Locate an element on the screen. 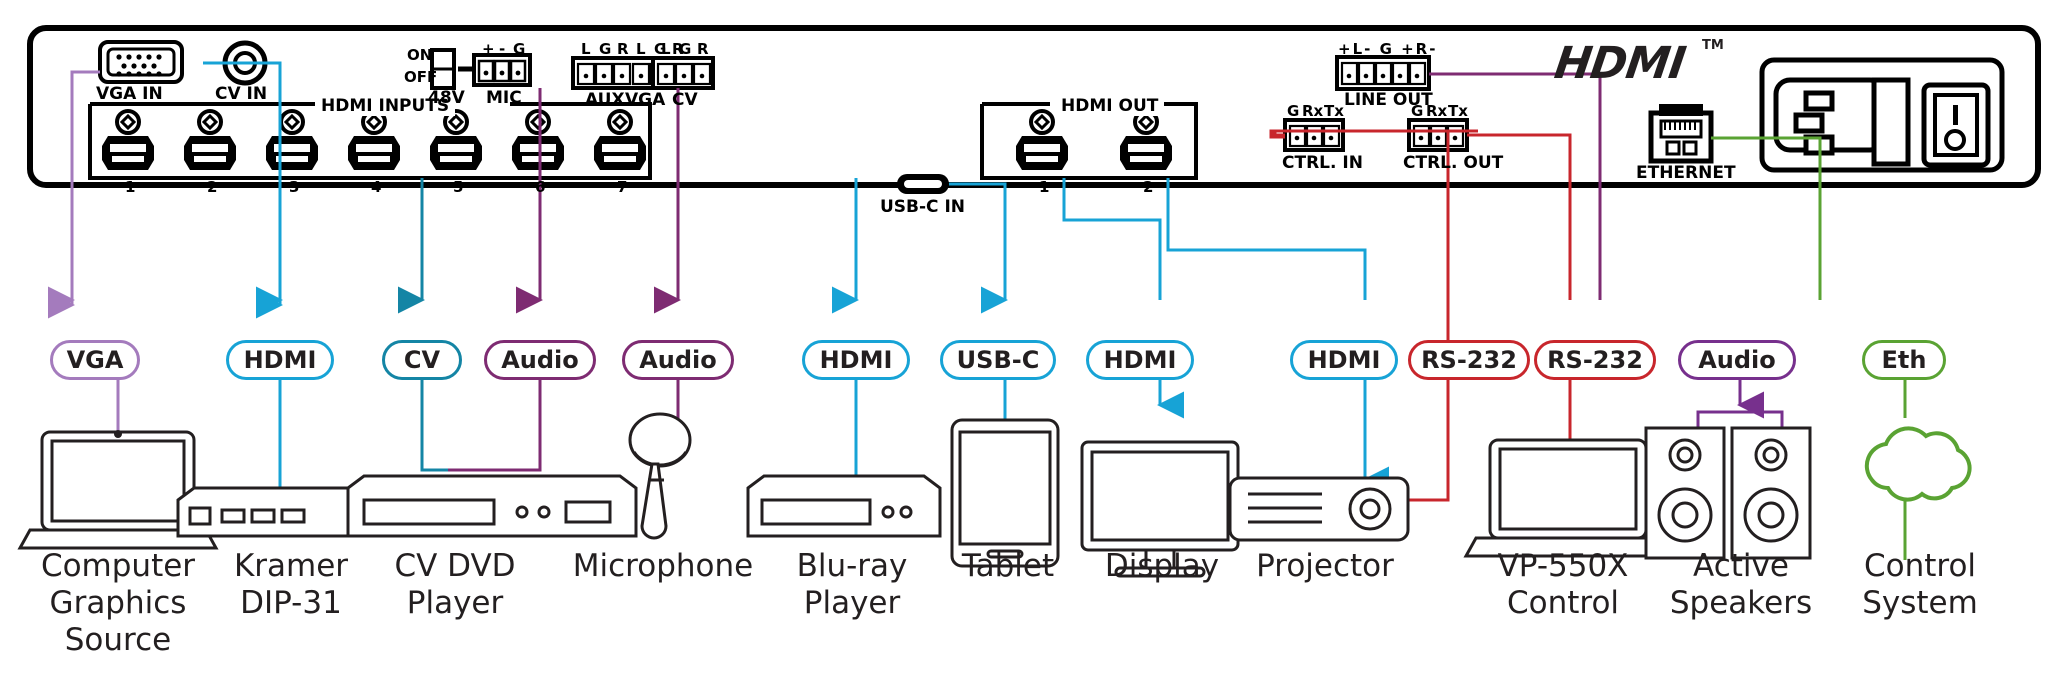 The image size is (2068, 700). device-label-laptop: Computer Graphics Source is located at coordinates (118, 603).